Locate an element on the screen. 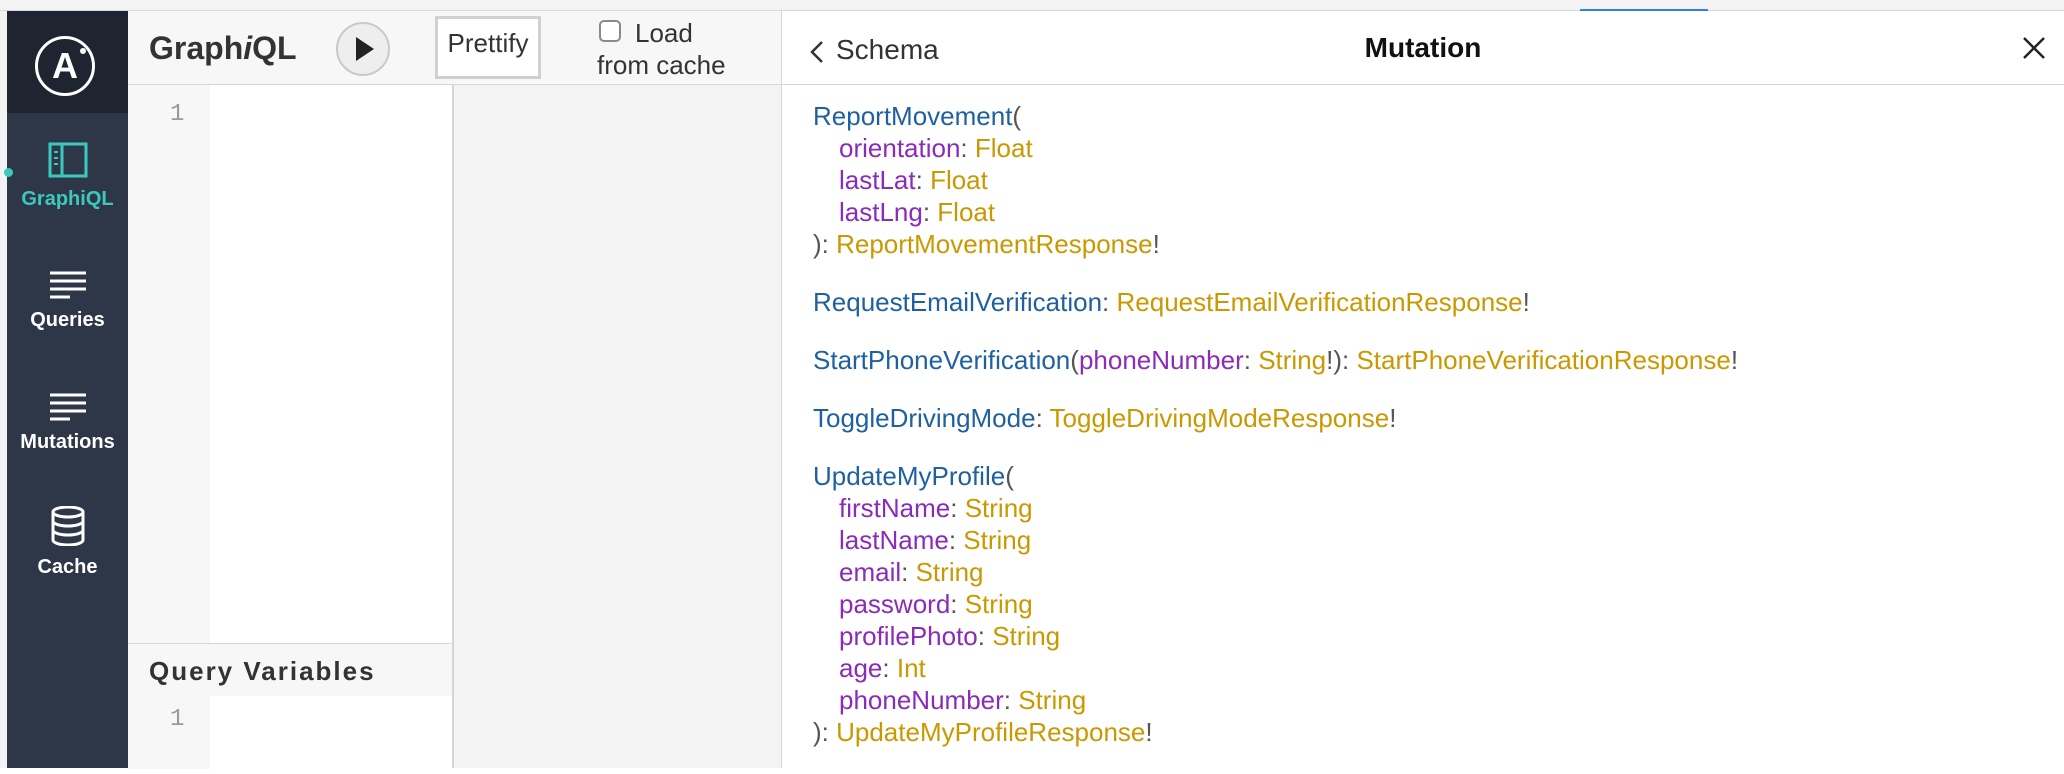 Image resolution: width=2064 pixels, height=774 pixels. field-name-link: ReportMovement is located at coordinates (912, 116).